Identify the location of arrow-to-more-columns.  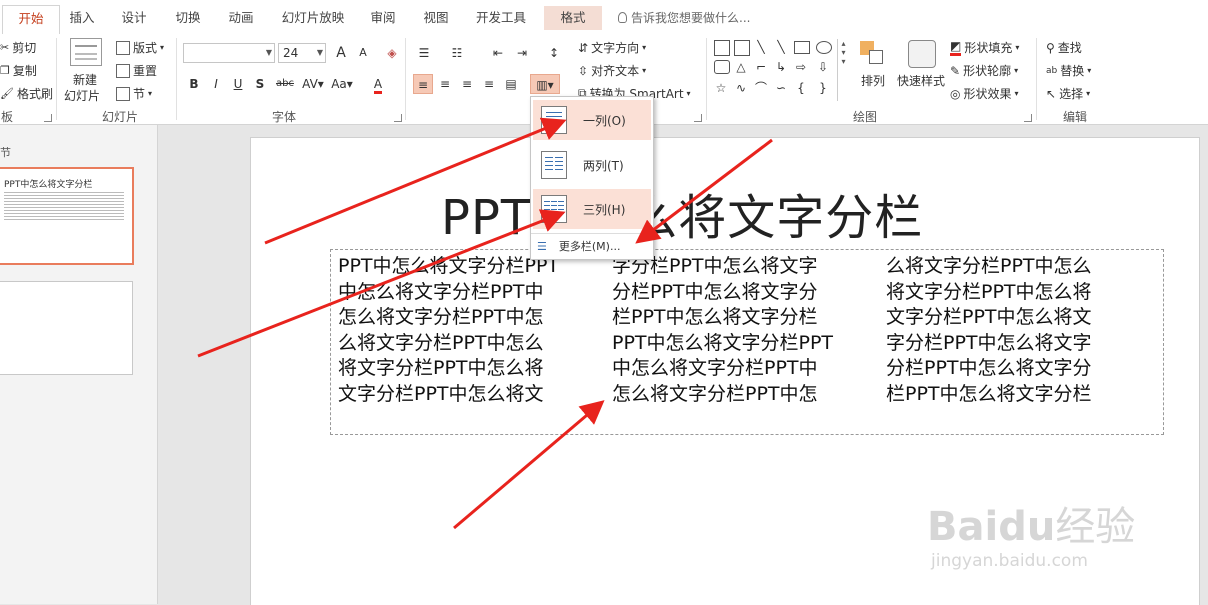
(704, 191).